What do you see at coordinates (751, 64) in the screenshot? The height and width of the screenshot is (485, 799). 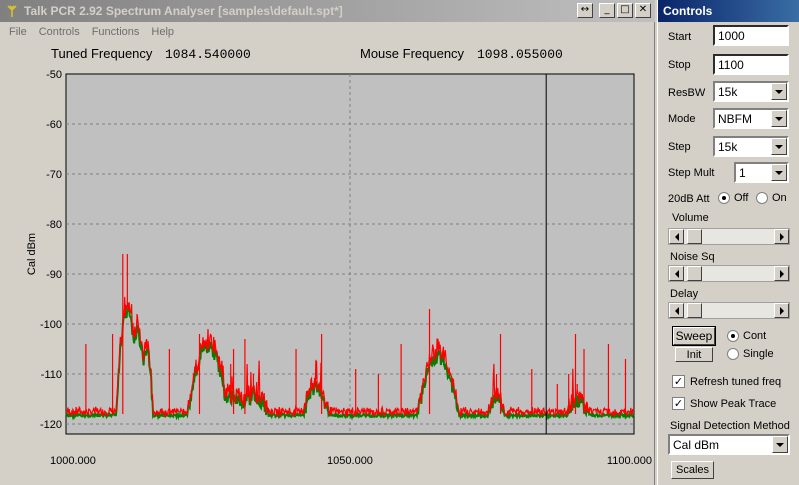 I see `stop-input: 1100` at bounding box center [751, 64].